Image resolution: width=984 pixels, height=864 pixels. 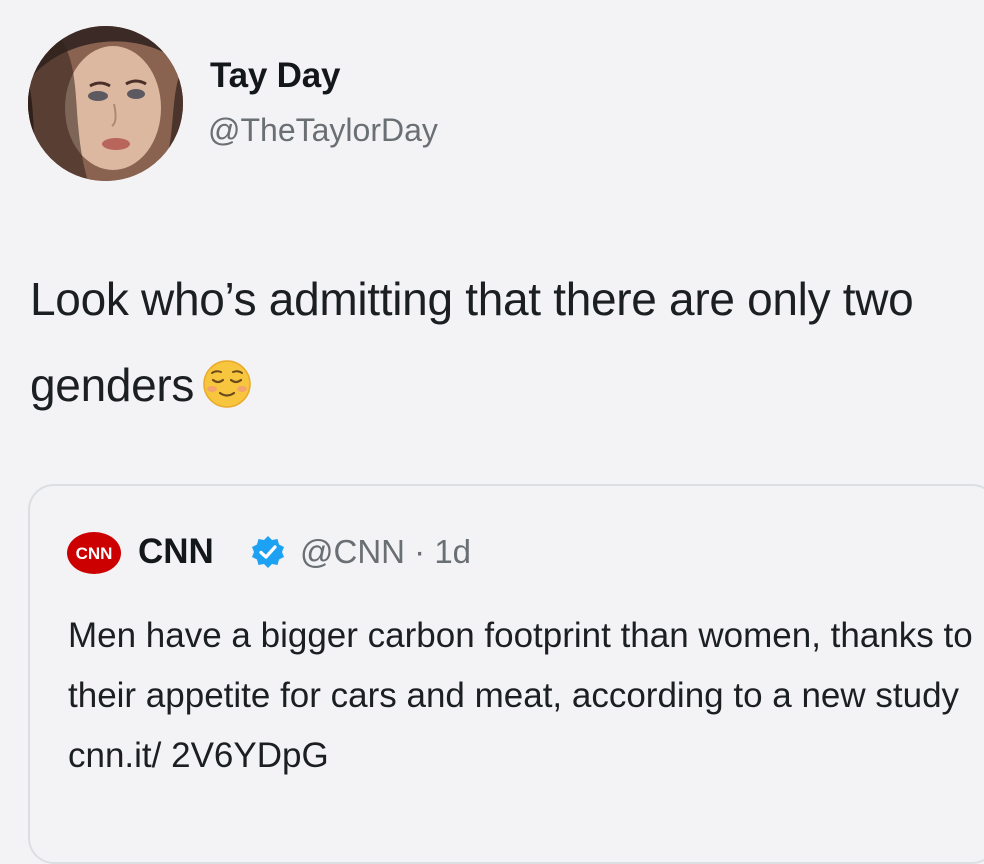 I want to click on cnn-logo-icon: CNN, so click(x=94, y=553).